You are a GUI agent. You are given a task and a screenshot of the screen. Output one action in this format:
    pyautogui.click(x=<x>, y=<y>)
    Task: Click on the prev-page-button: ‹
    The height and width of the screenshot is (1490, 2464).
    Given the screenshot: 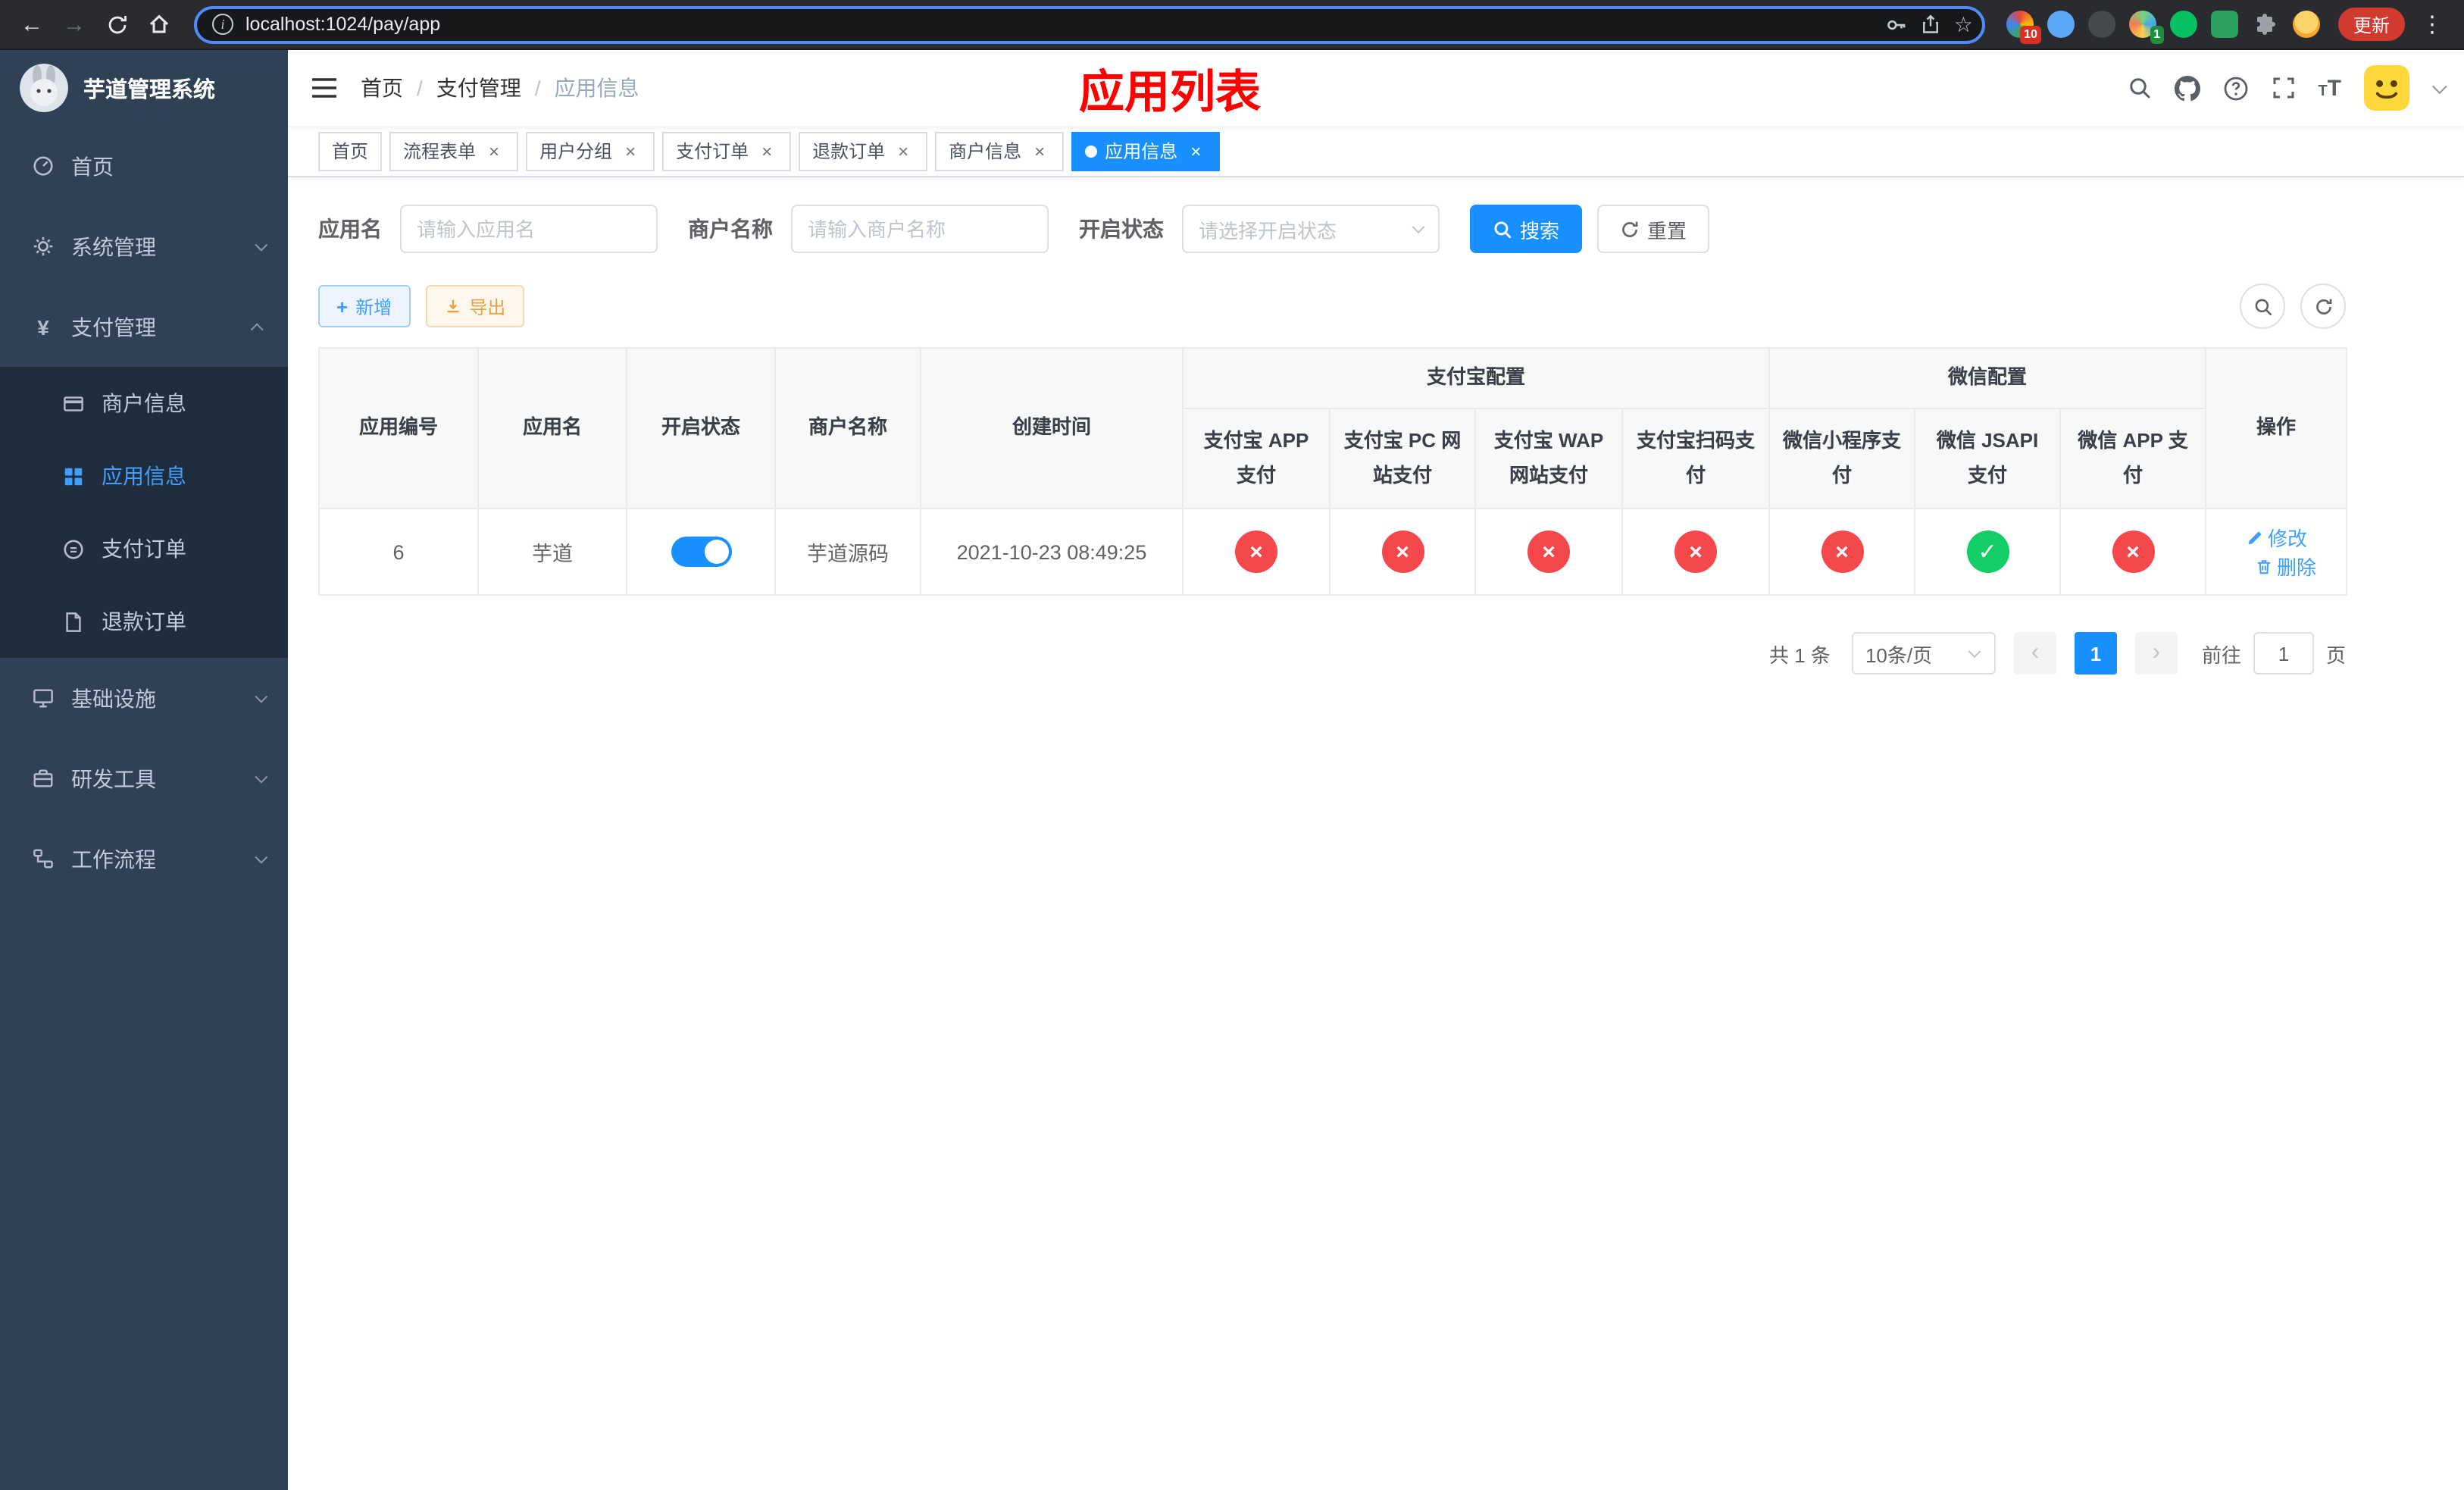 What is the action you would take?
    pyautogui.click(x=2034, y=653)
    